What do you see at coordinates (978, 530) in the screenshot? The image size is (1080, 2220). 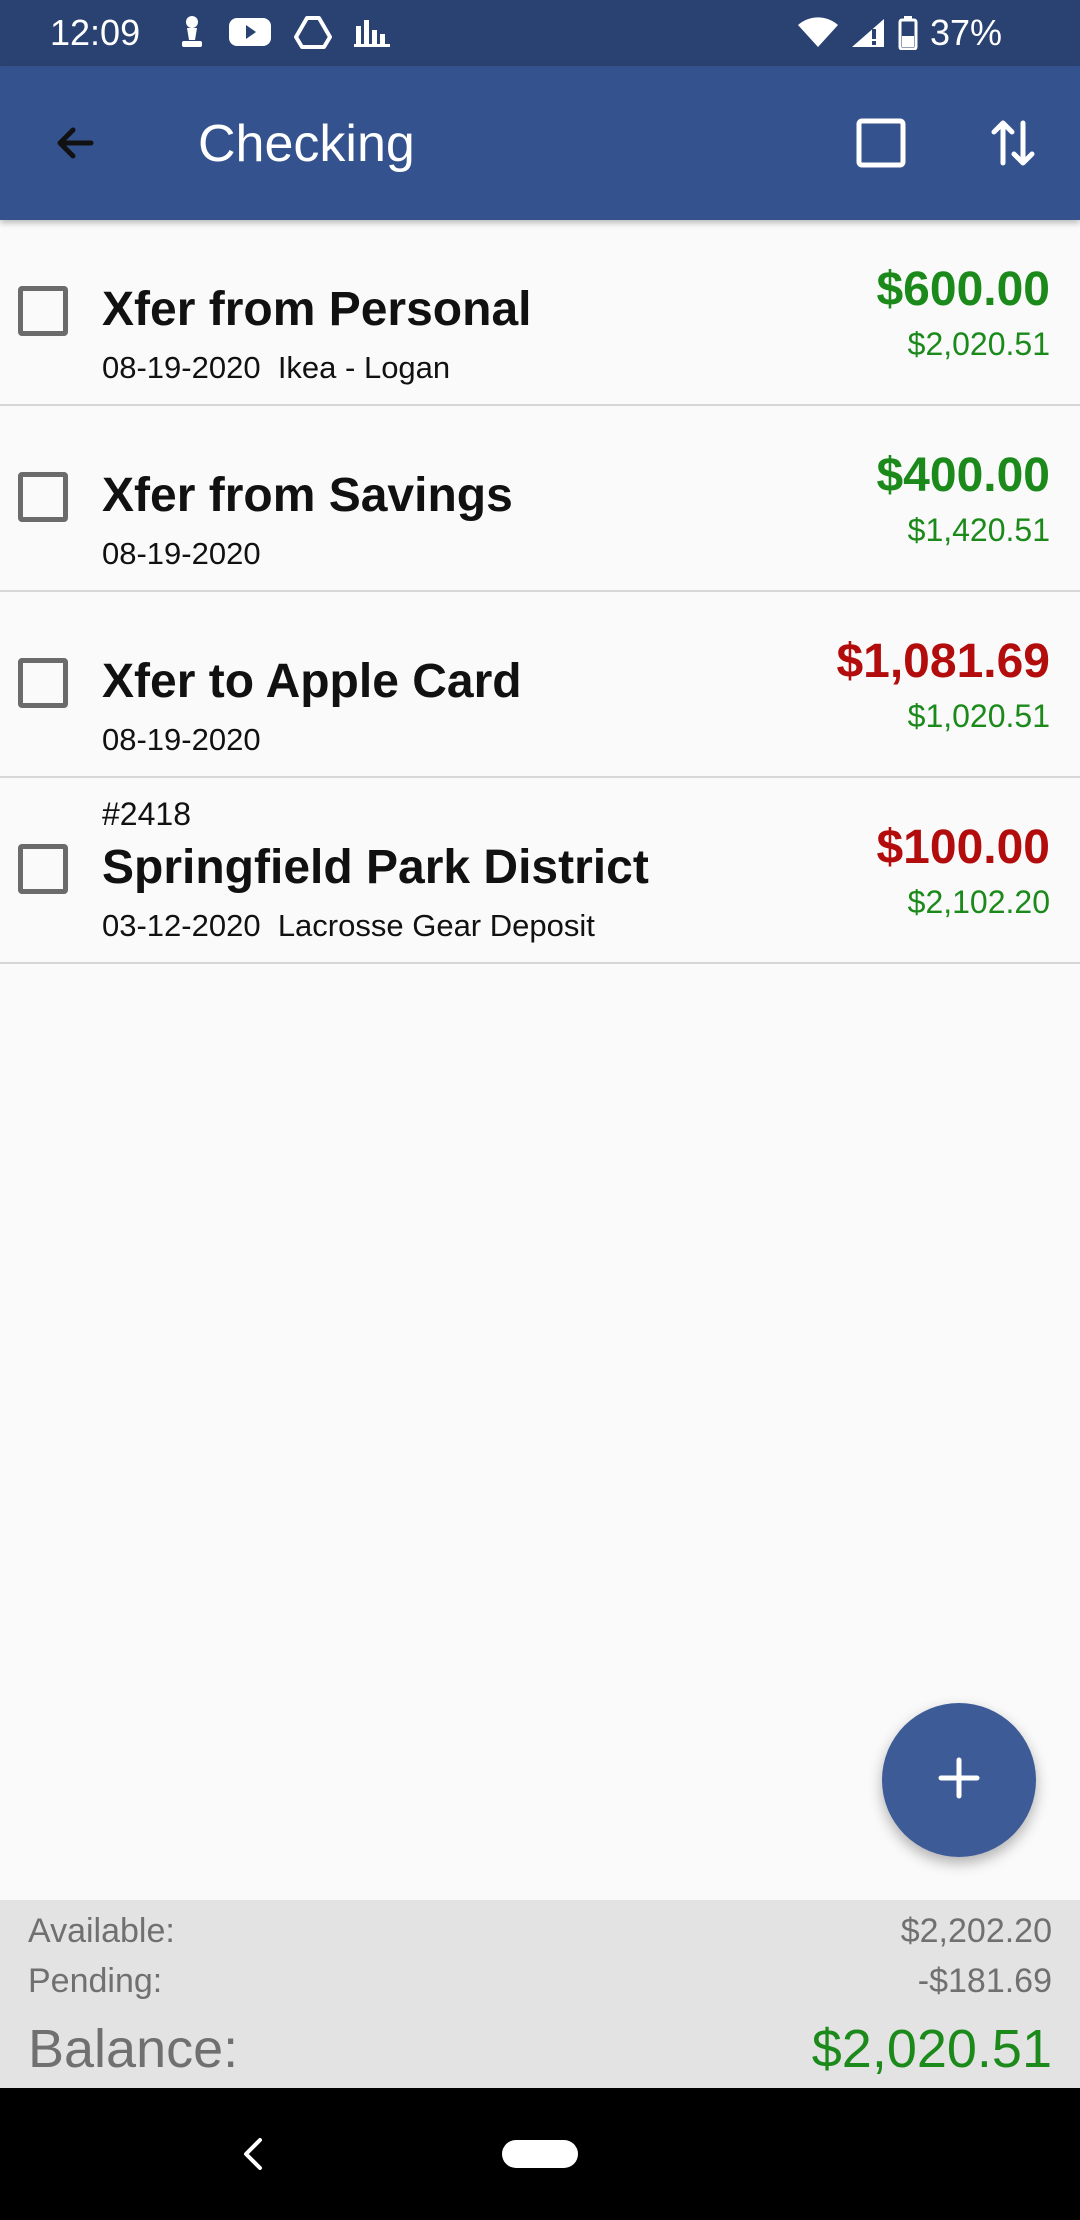 I see `running-balance: $1,420.51` at bounding box center [978, 530].